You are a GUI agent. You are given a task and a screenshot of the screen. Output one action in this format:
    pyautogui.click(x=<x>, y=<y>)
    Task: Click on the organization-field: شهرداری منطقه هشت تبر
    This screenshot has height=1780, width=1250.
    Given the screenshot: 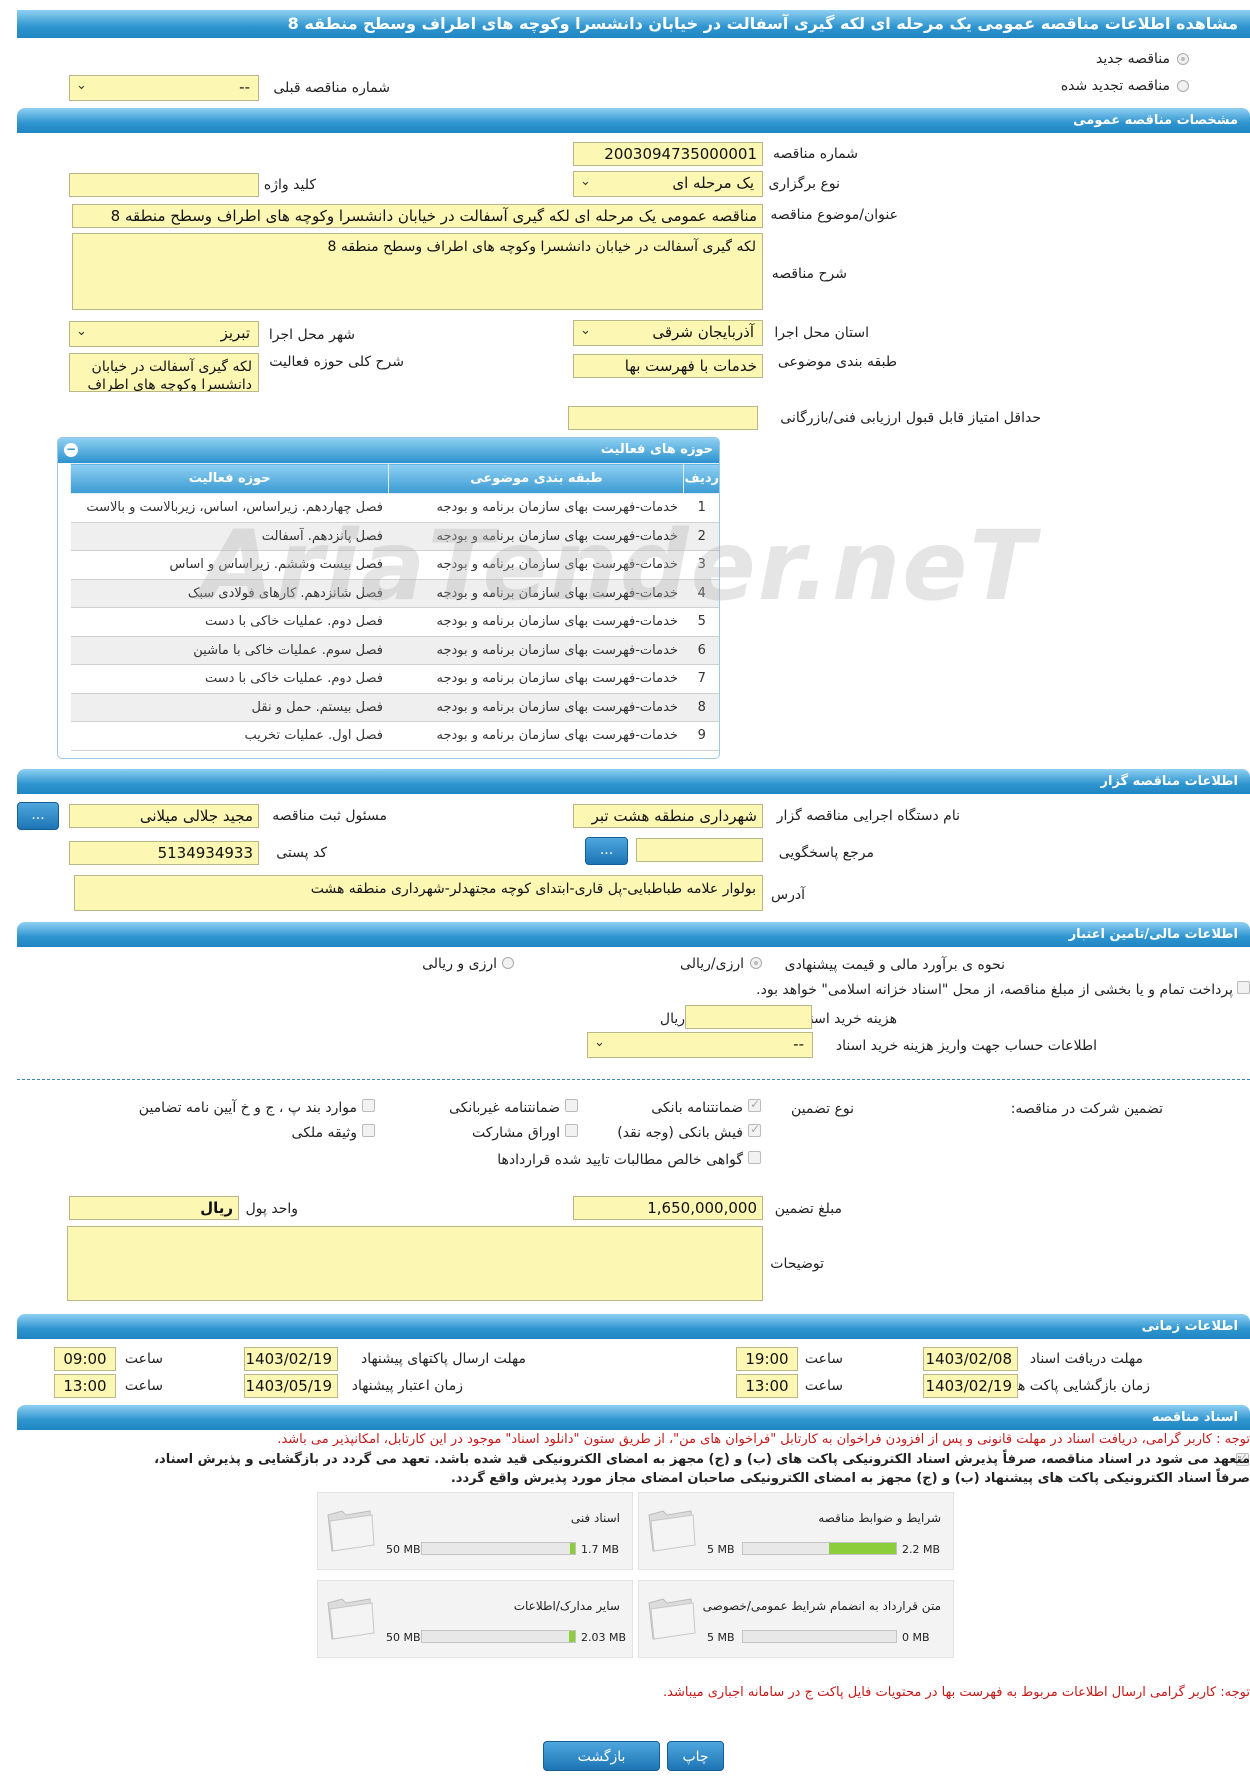 What is the action you would take?
    pyautogui.click(x=668, y=816)
    